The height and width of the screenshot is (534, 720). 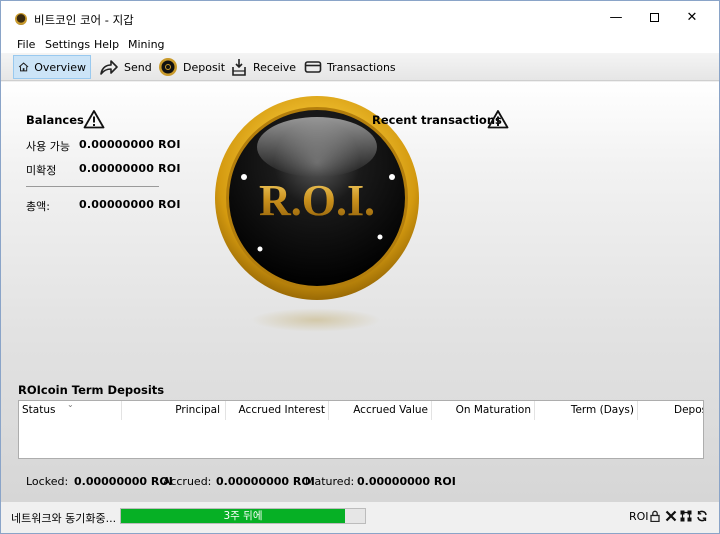 What do you see at coordinates (692, 18) in the screenshot?
I see `close-button: ✕` at bounding box center [692, 18].